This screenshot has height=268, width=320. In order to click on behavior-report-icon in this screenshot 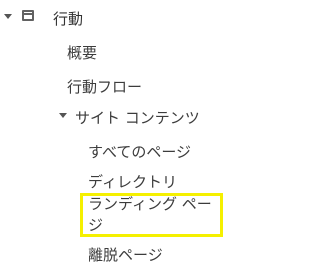, I will do `click(28, 15)`.